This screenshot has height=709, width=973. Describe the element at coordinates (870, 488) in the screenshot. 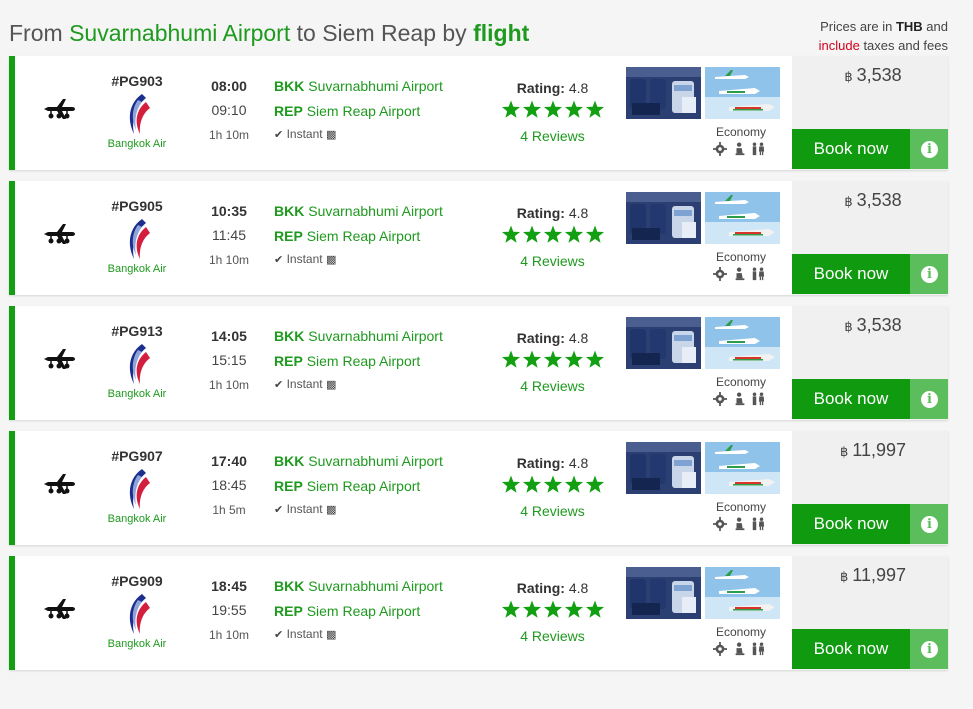

I see `price-box: ฿ 11,997 Book now i` at that location.